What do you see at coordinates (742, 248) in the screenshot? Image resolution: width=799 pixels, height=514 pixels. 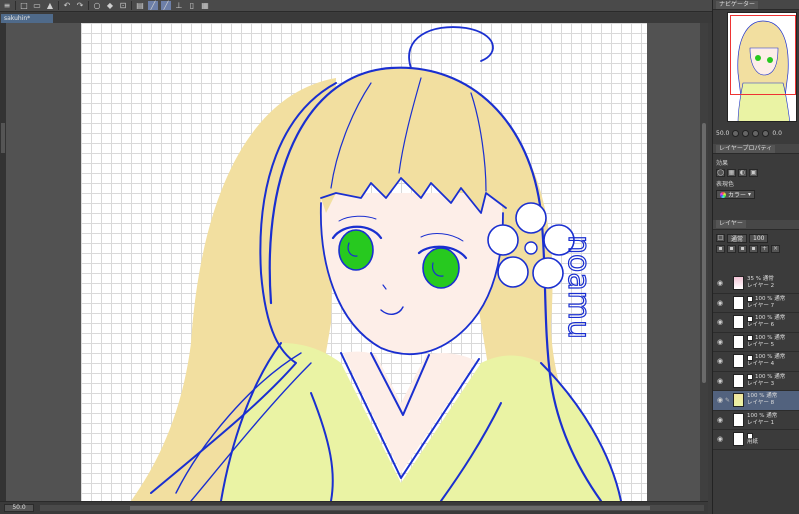 I see `reference-icon: ▪` at bounding box center [742, 248].